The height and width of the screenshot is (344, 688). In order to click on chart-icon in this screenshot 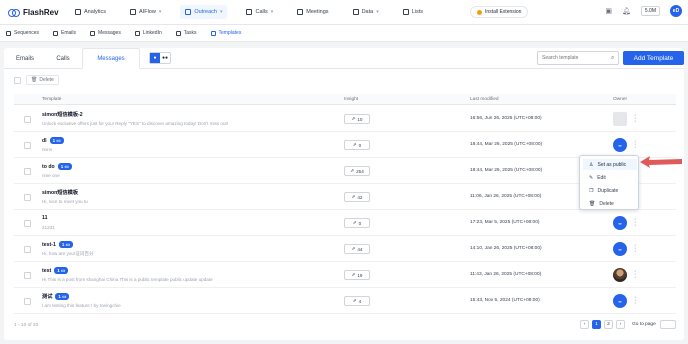, I will do `click(78, 12)`.